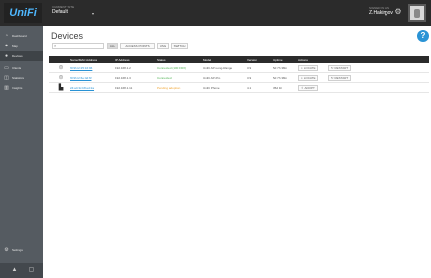 This screenshot has height=278, width=431. Describe the element at coordinates (21, 46) in the screenshot. I see `sidebar-item-map: ⌖ Map` at that location.